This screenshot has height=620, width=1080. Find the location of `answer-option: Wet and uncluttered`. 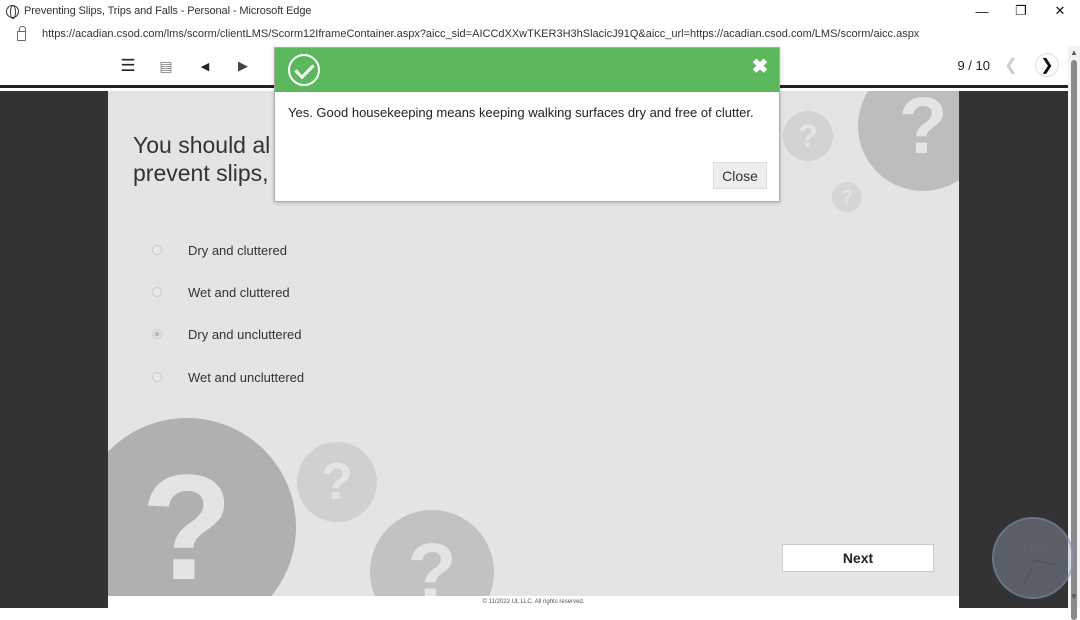

answer-option: Wet and uncluttered is located at coordinates (228, 377).